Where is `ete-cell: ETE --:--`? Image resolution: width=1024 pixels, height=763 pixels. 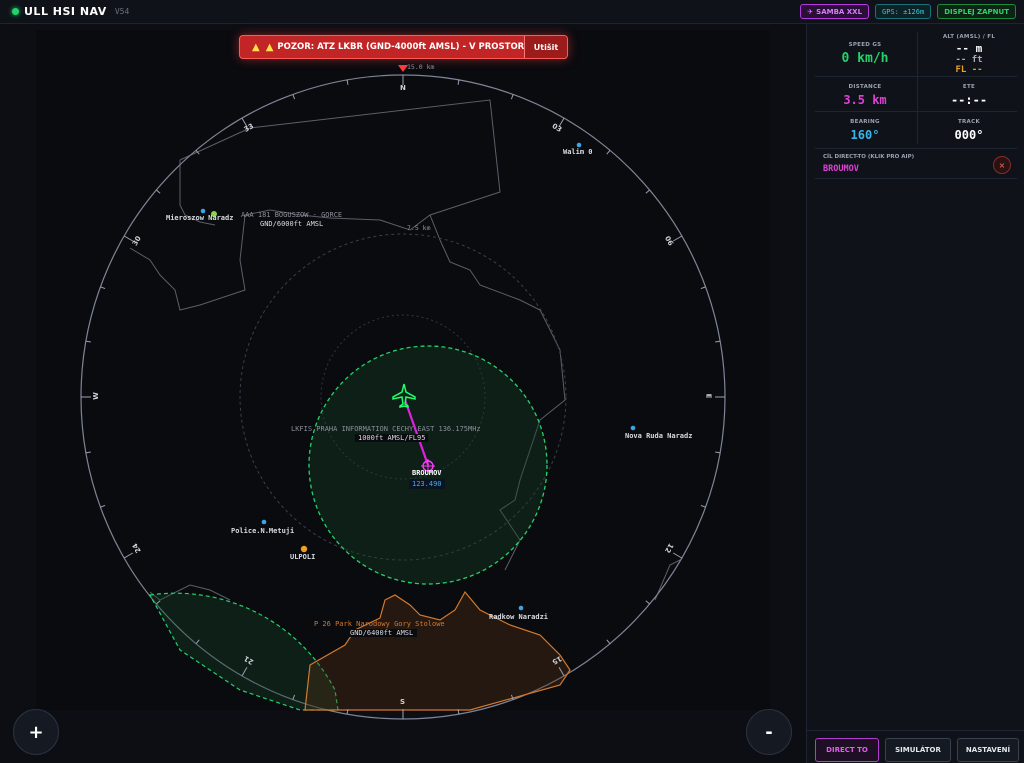
ete-cell: ETE --:-- is located at coordinates (969, 95).